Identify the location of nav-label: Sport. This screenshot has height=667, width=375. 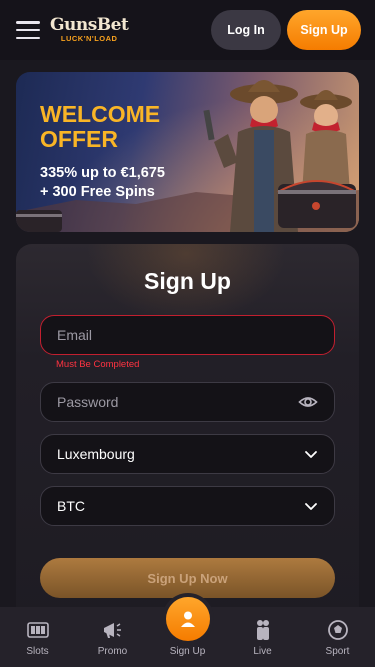
(337, 651).